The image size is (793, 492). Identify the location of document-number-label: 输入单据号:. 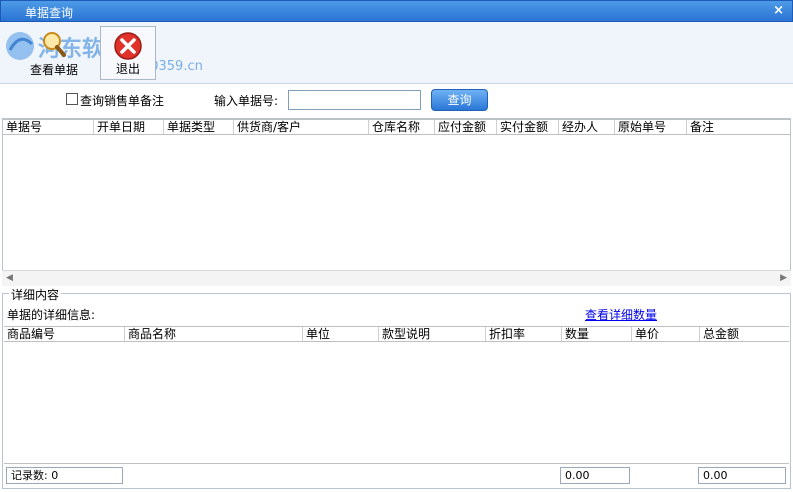
(246, 101).